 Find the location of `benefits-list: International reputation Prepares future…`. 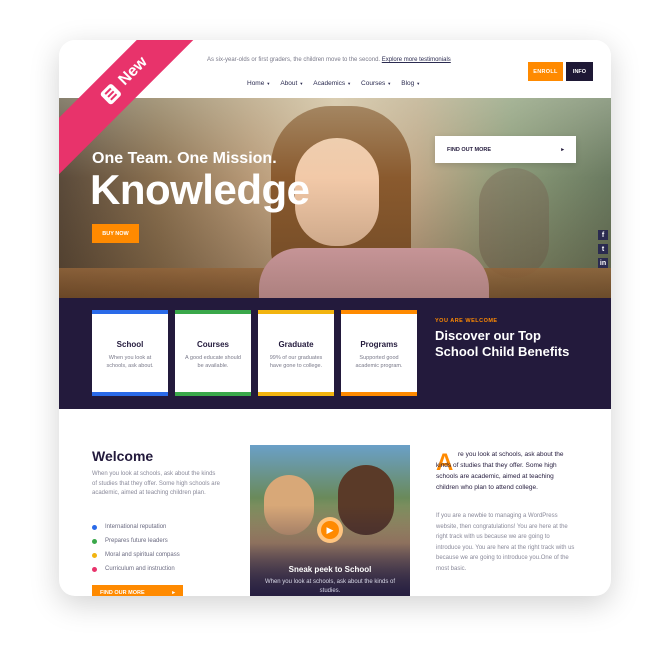

benefits-list: International reputation Prepares future… is located at coordinates (136, 548).